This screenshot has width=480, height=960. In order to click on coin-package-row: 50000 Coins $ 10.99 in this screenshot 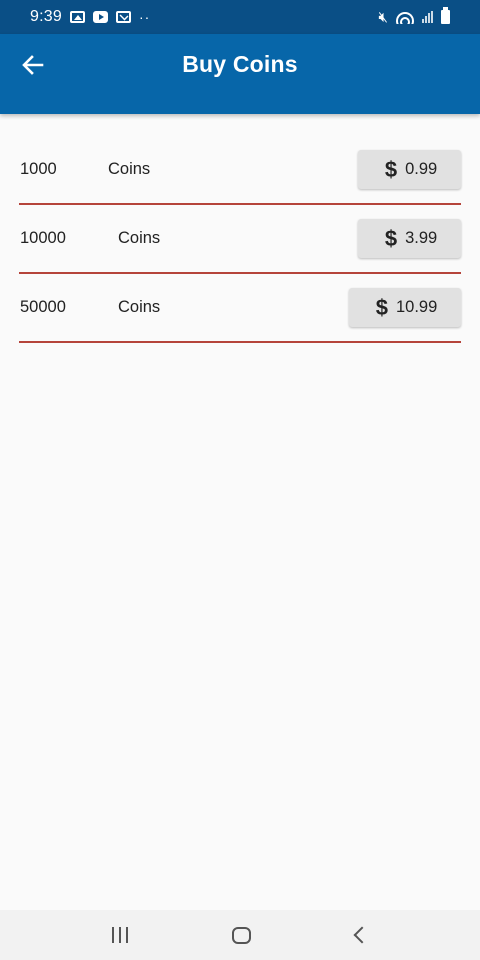, I will do `click(240, 315)`.